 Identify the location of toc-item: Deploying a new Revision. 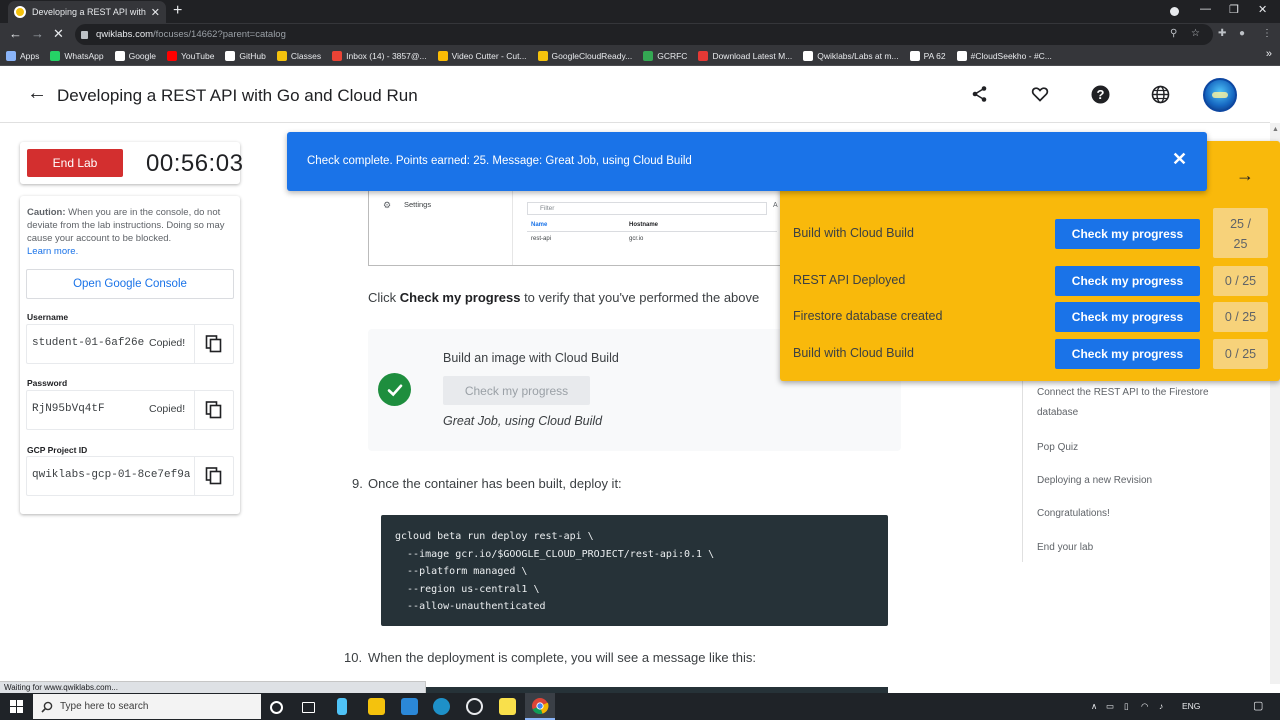
(1137, 481).